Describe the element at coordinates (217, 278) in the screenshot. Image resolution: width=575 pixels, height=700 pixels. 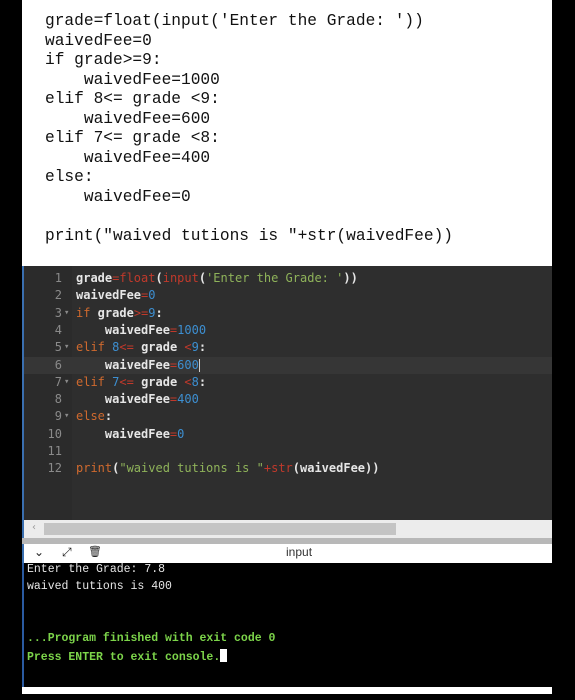
I see `code-text: grade=float(input('Enter the Grade: '))` at that location.